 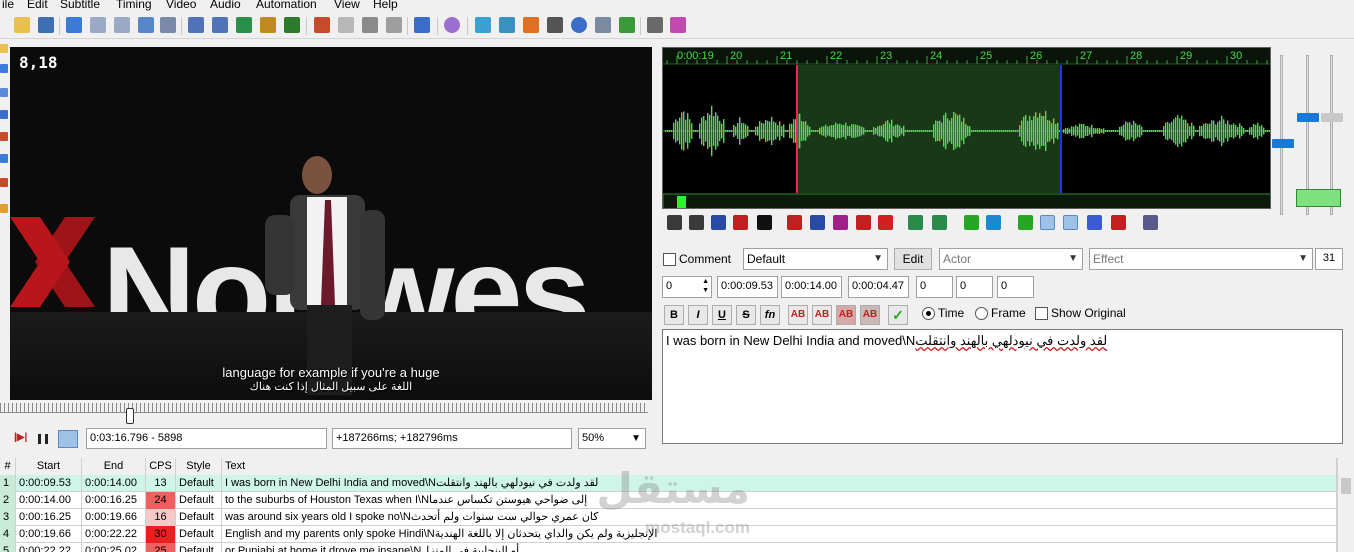 What do you see at coordinates (817, 222) in the screenshot?
I see `play-after-start-icon` at bounding box center [817, 222].